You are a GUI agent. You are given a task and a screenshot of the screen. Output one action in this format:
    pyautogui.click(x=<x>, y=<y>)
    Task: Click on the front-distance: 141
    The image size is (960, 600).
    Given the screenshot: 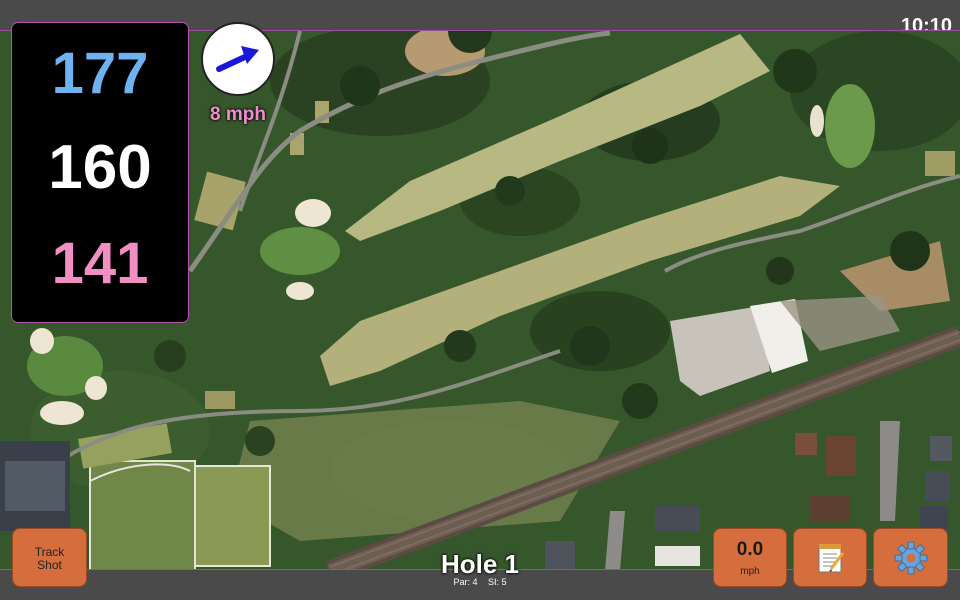 What is the action you would take?
    pyautogui.click(x=100, y=263)
    